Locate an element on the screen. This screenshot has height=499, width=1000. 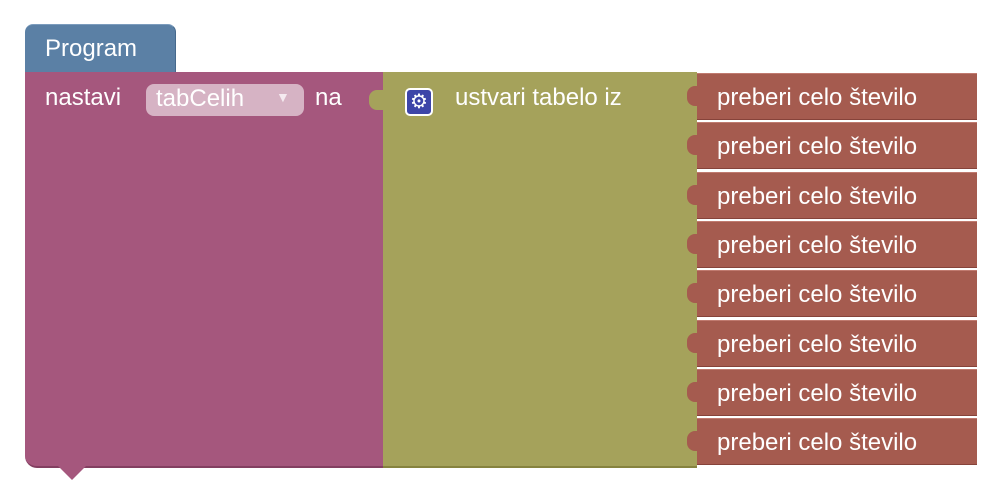
variable-dropdown: tabCelih ▼ is located at coordinates (225, 100).